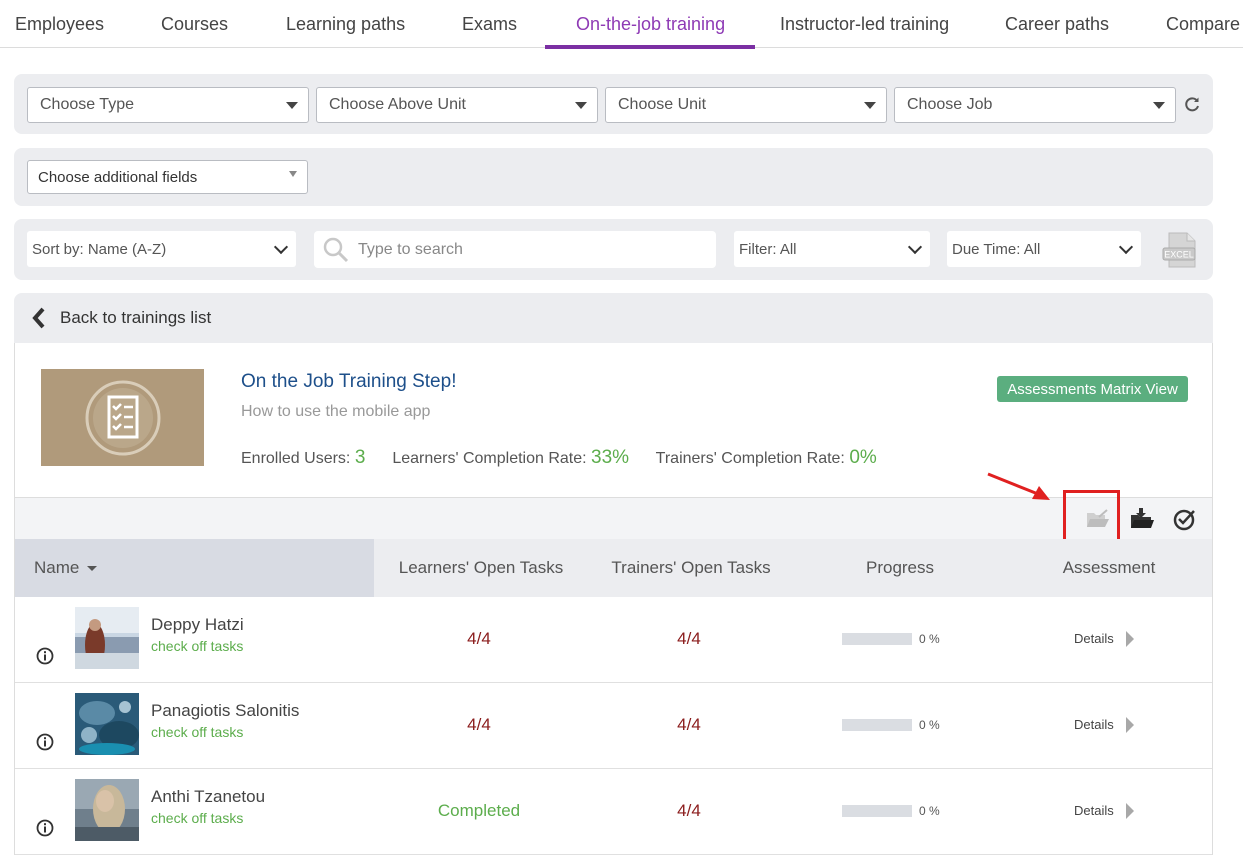  I want to click on learners-open-tasks: Completed, so click(479, 810).